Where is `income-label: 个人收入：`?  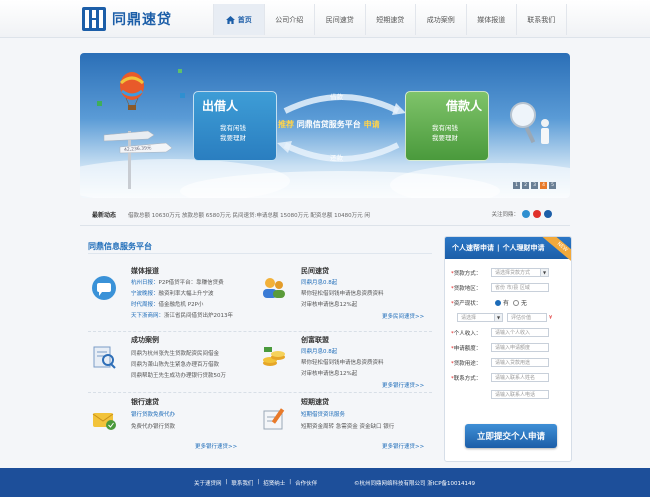
income-label: 个人收入： is located at coordinates (467, 333).